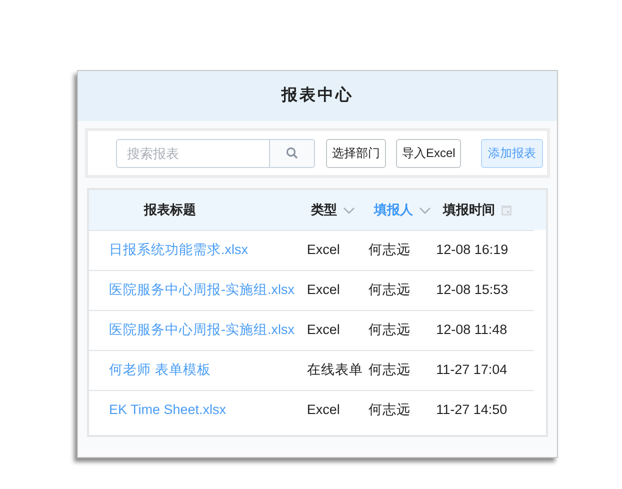 The height and width of the screenshot is (489, 622). What do you see at coordinates (506, 210) in the screenshot?
I see `calendar-icon` at bounding box center [506, 210].